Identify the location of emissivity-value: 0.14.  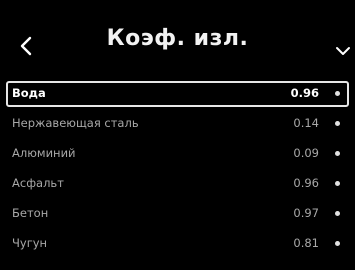
(306, 123).